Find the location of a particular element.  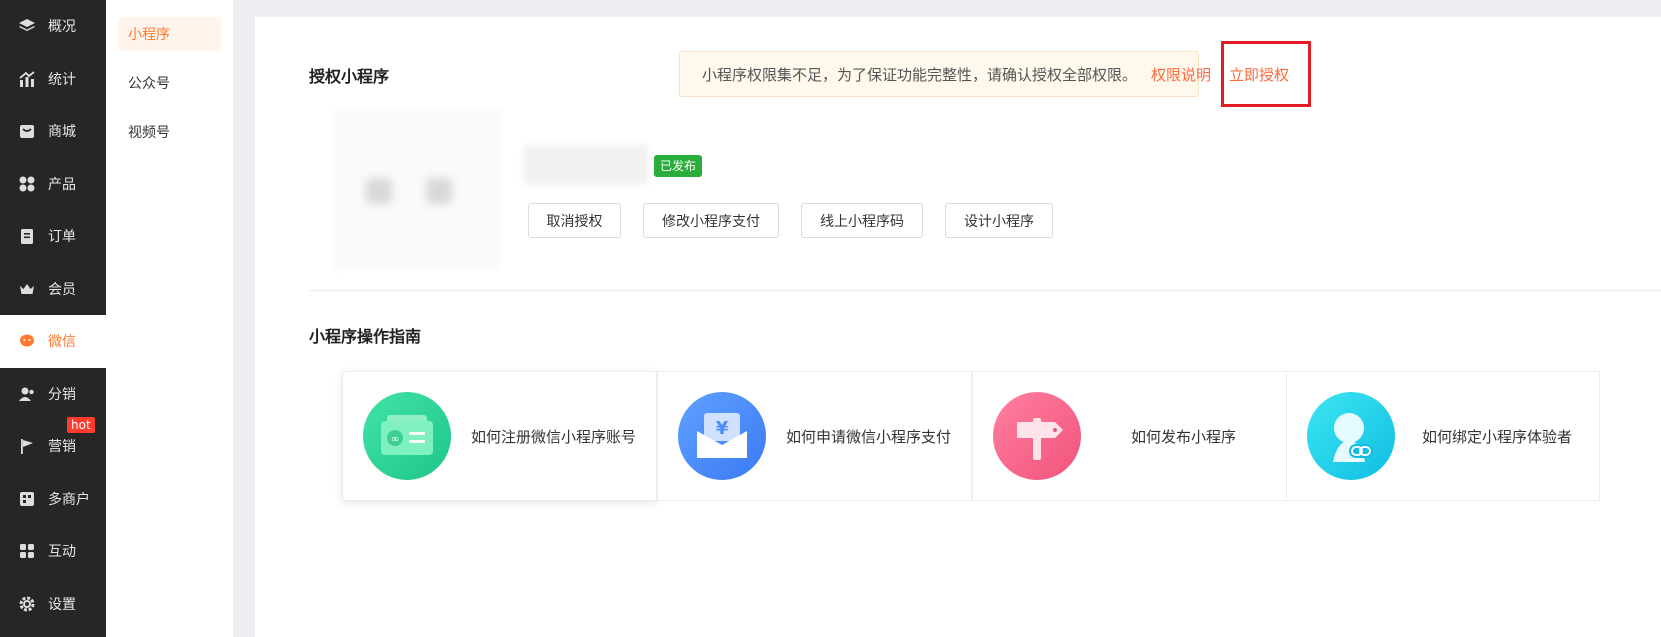

permission-info-link: 权限说明 is located at coordinates (1181, 74).